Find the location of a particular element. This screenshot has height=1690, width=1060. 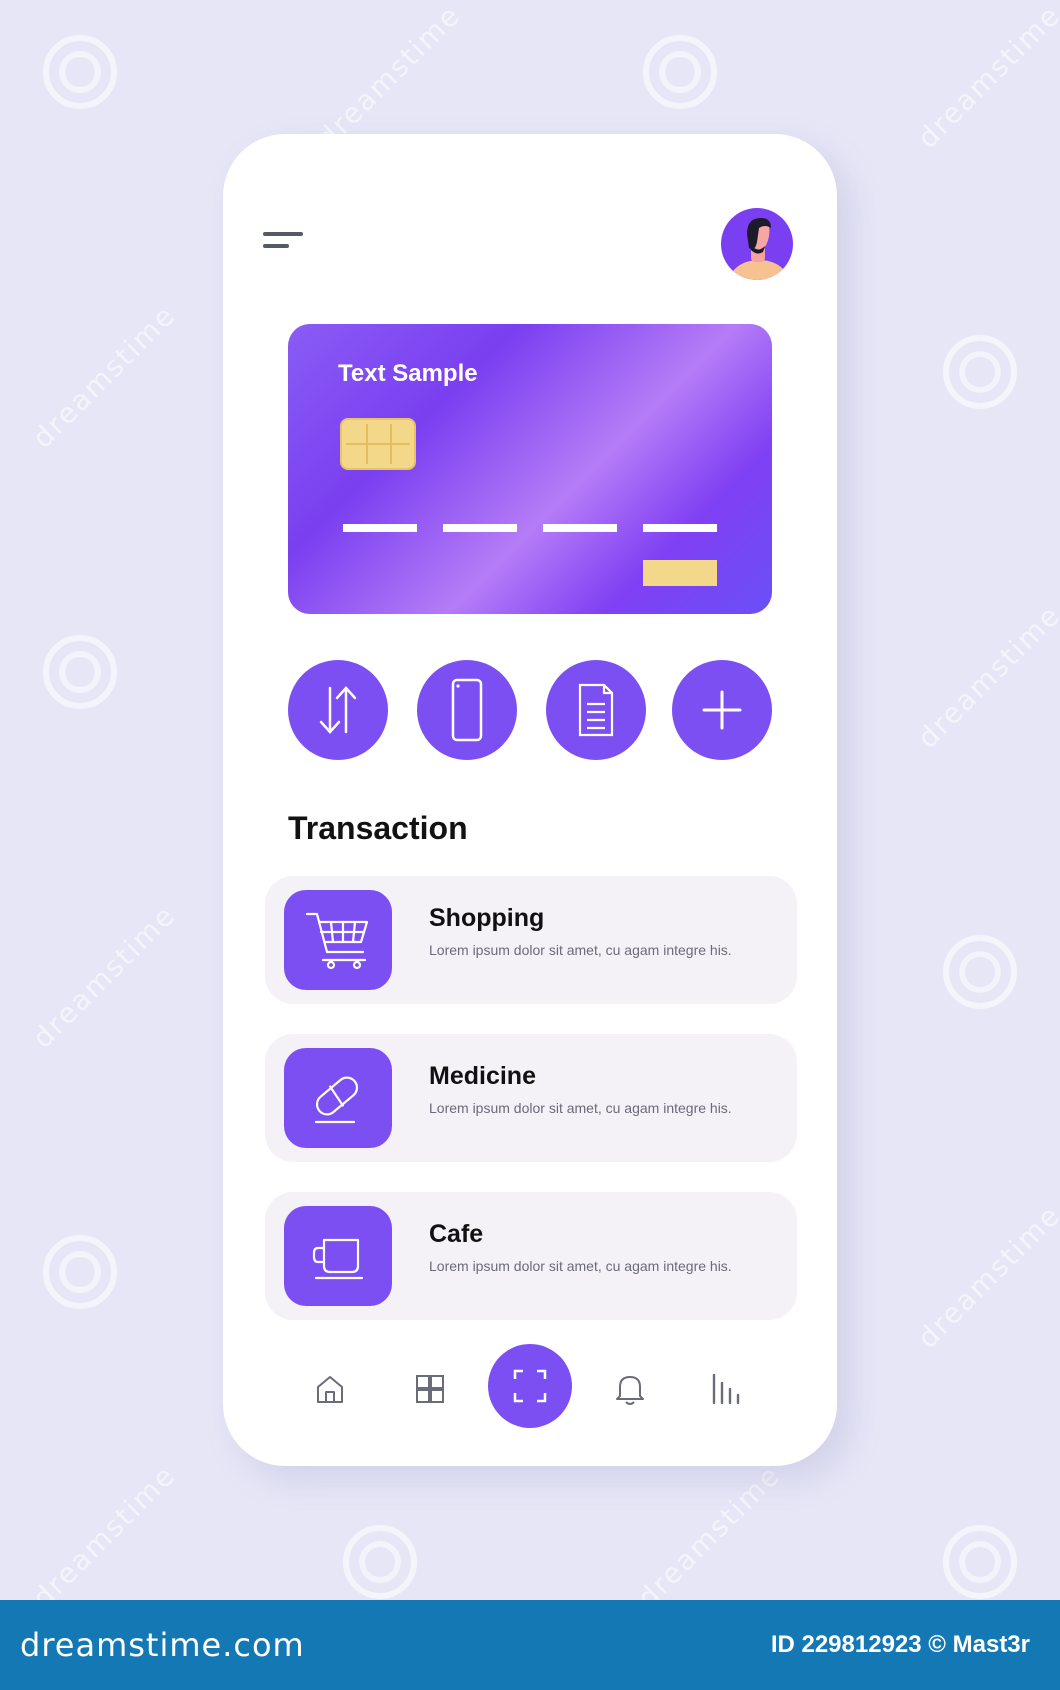

pill-icon is located at coordinates (336, 1100).